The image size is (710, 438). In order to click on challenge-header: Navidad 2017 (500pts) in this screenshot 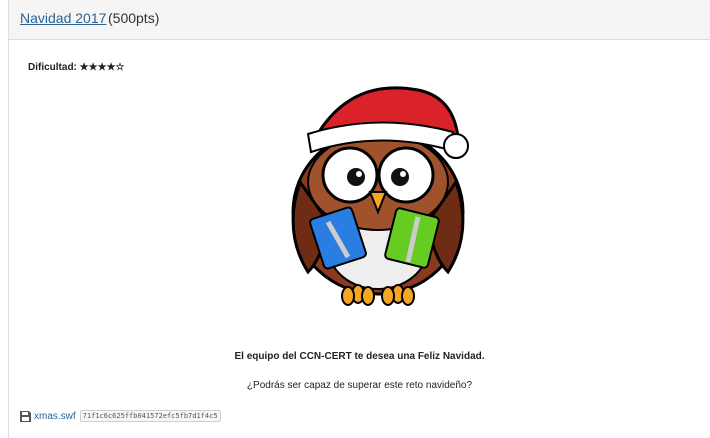, I will do `click(359, 20)`.